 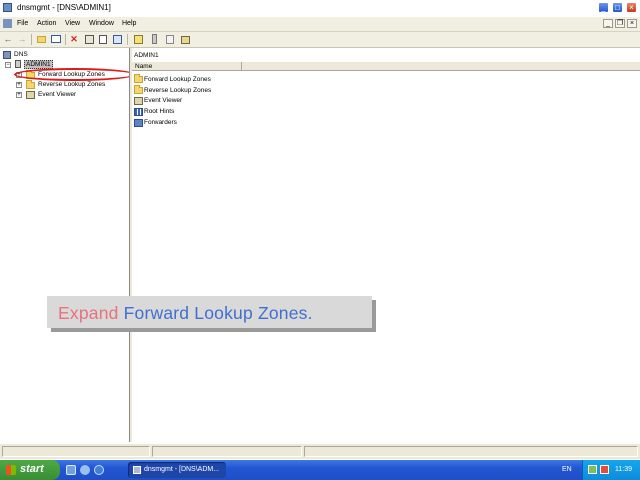 I want to click on tree-expander-event-viewer: +, so click(x=19, y=95).